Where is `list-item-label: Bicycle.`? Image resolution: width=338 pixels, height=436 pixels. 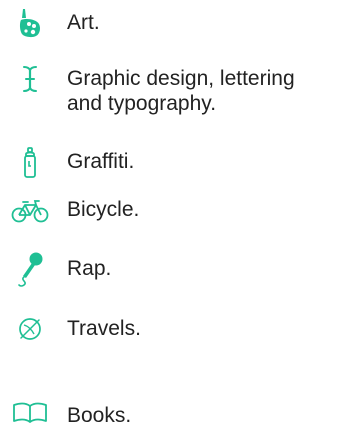
list-item-label: Bicycle. is located at coordinates (103, 209).